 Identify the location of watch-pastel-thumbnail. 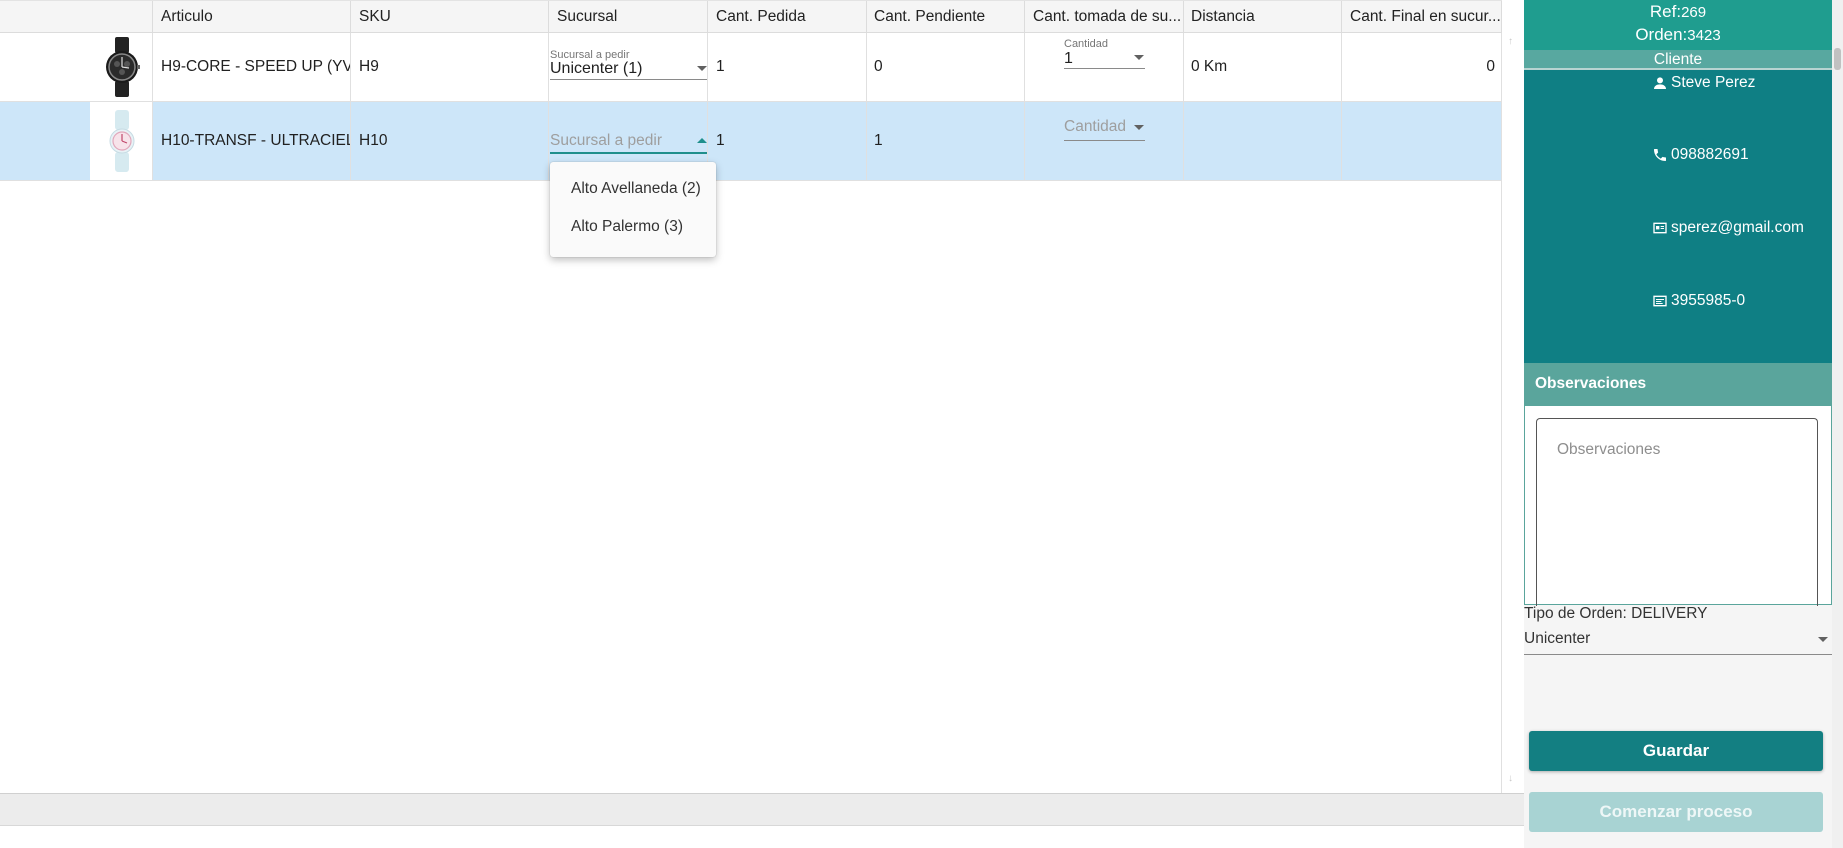
(121, 141).